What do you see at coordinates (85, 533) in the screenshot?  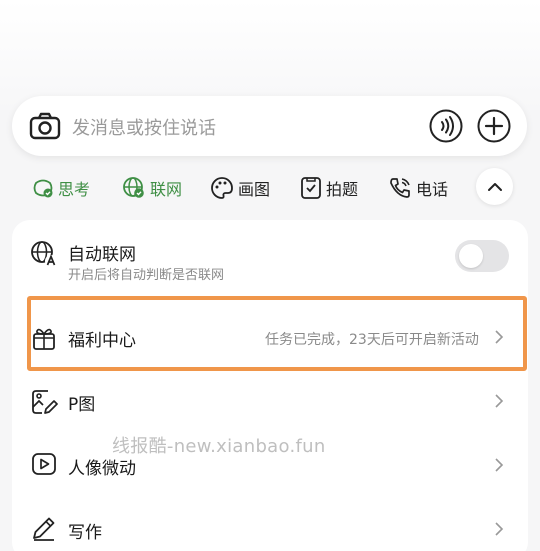 I see `writing-title: 写作` at bounding box center [85, 533].